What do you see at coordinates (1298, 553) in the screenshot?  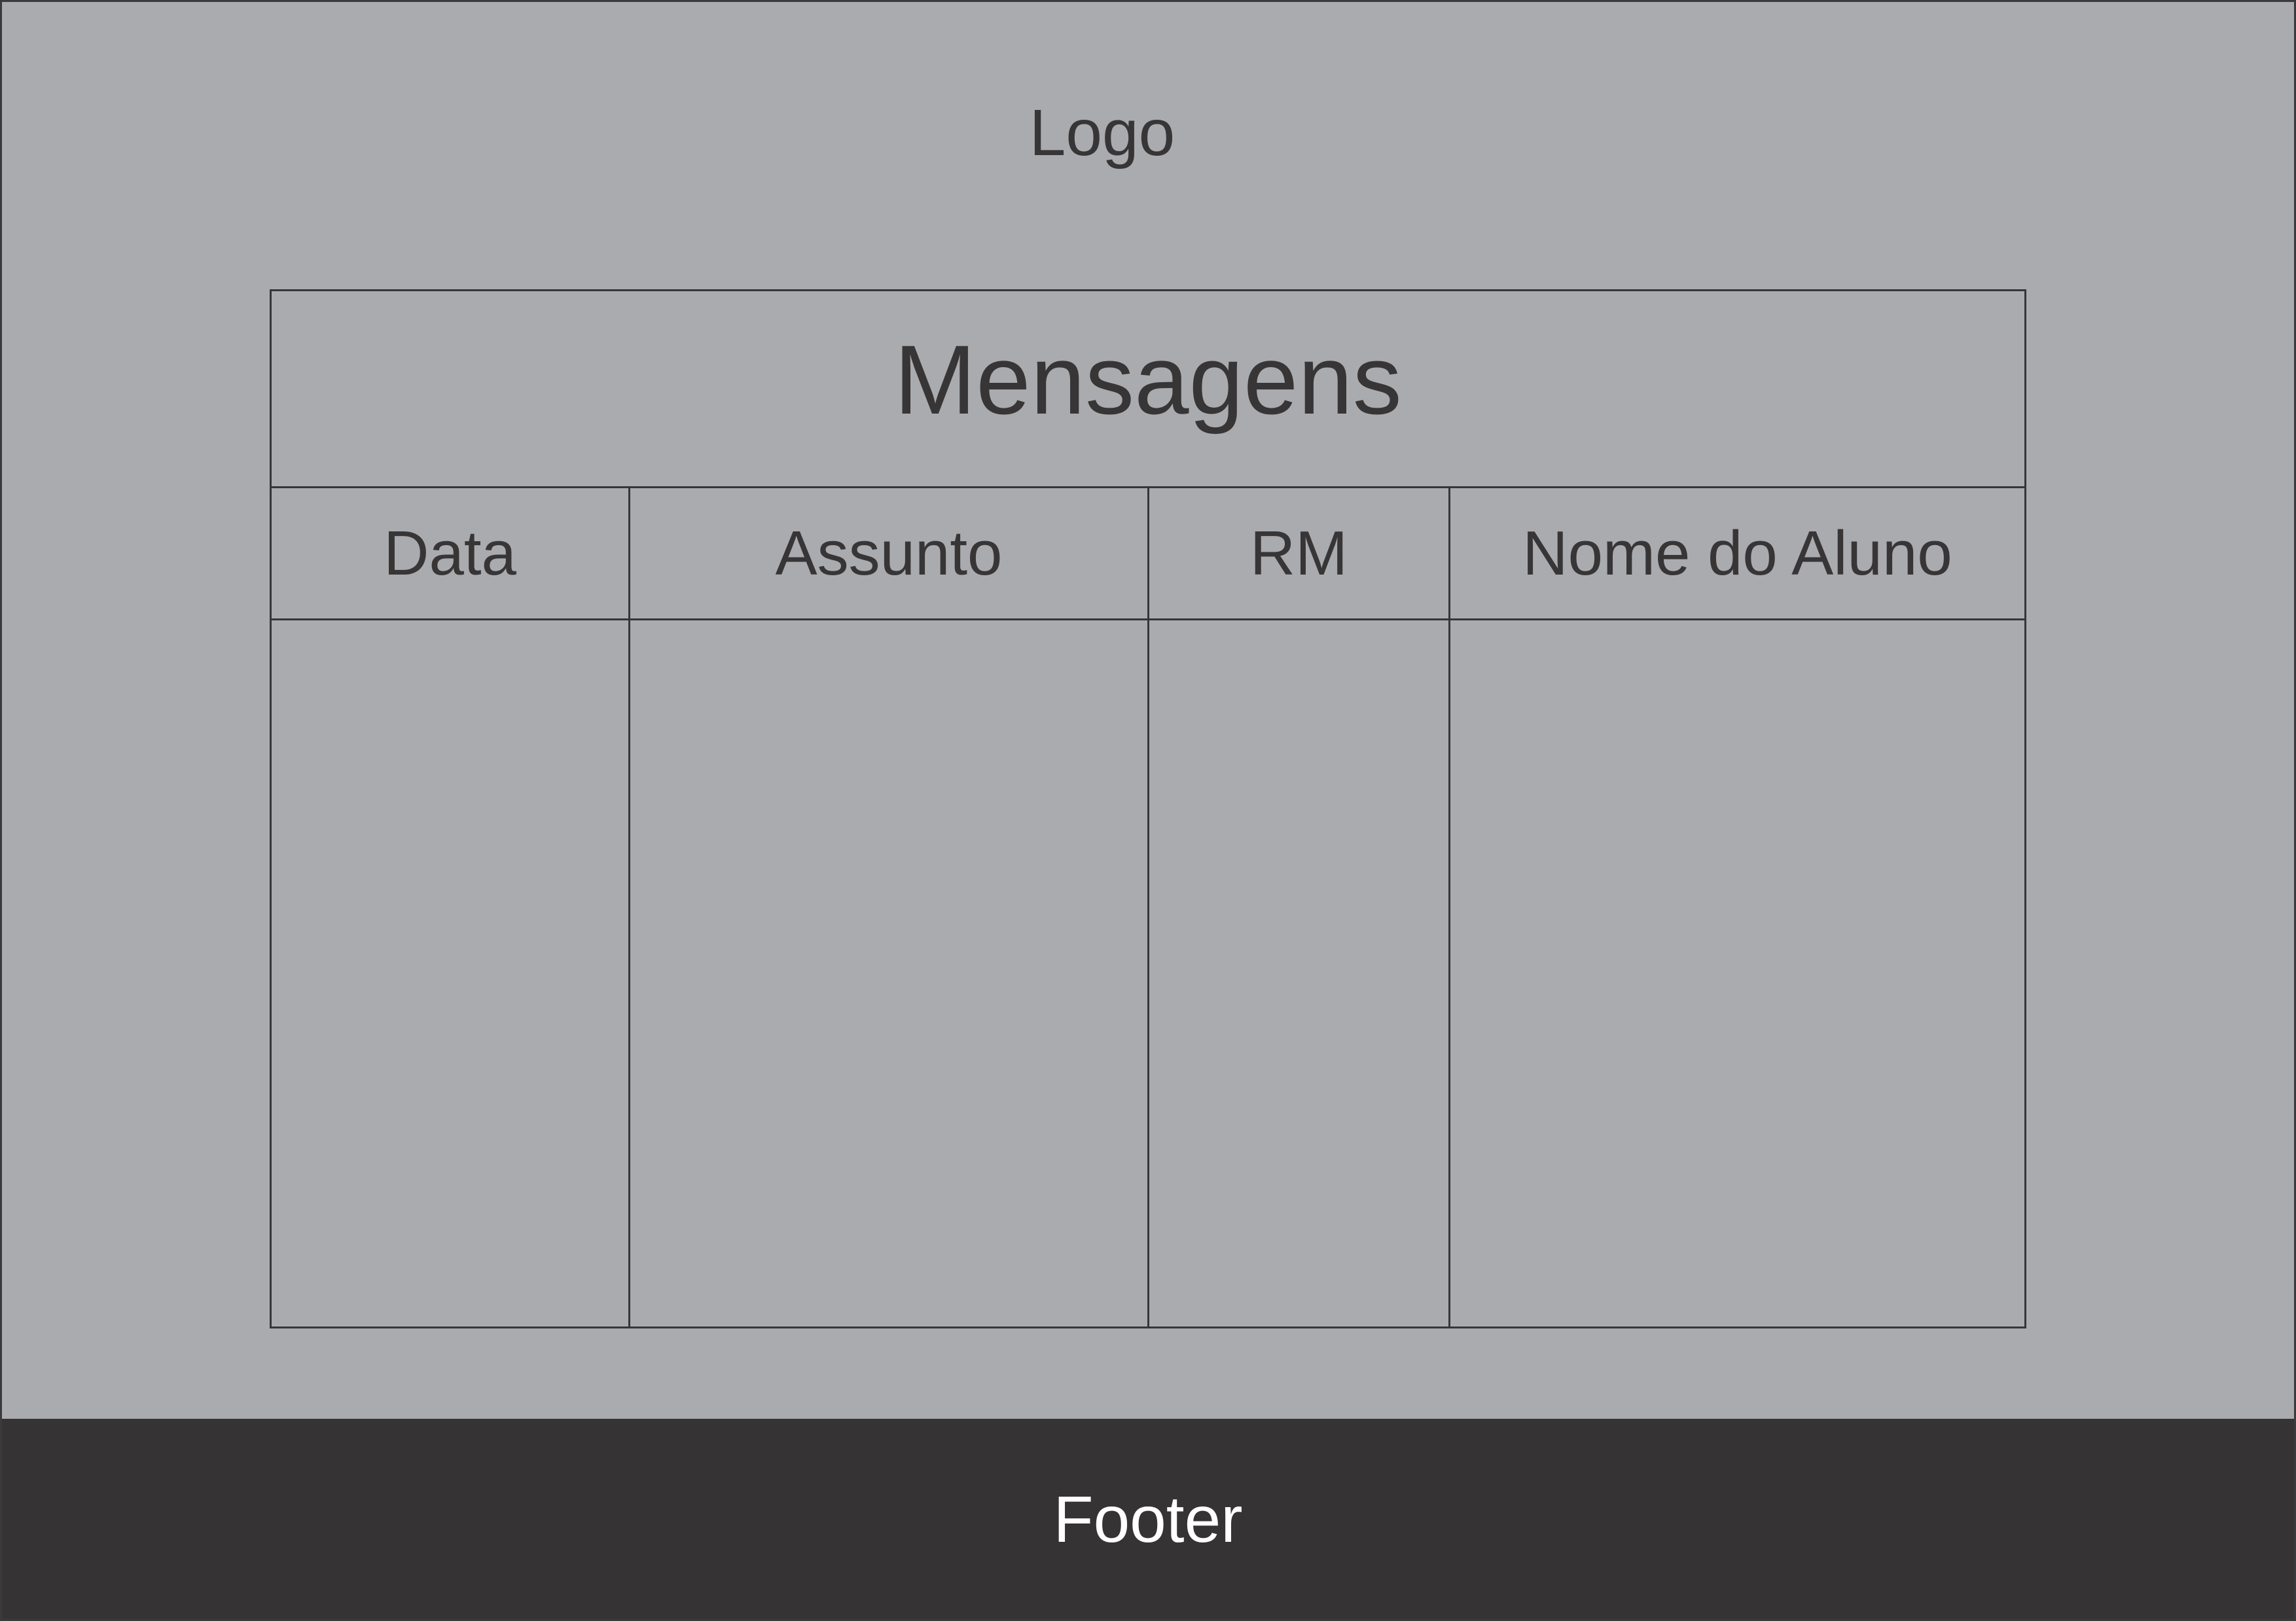 I see `column-header-rm: RM` at bounding box center [1298, 553].